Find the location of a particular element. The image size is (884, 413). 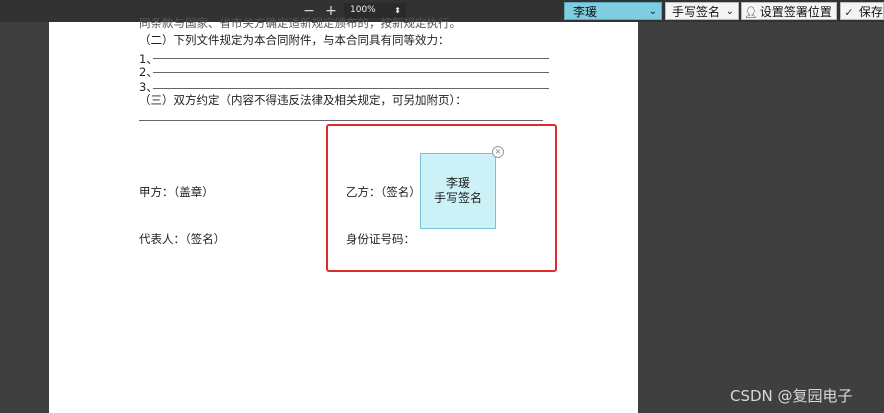

stamp-signer-name: 李瑗 is located at coordinates (457, 183).